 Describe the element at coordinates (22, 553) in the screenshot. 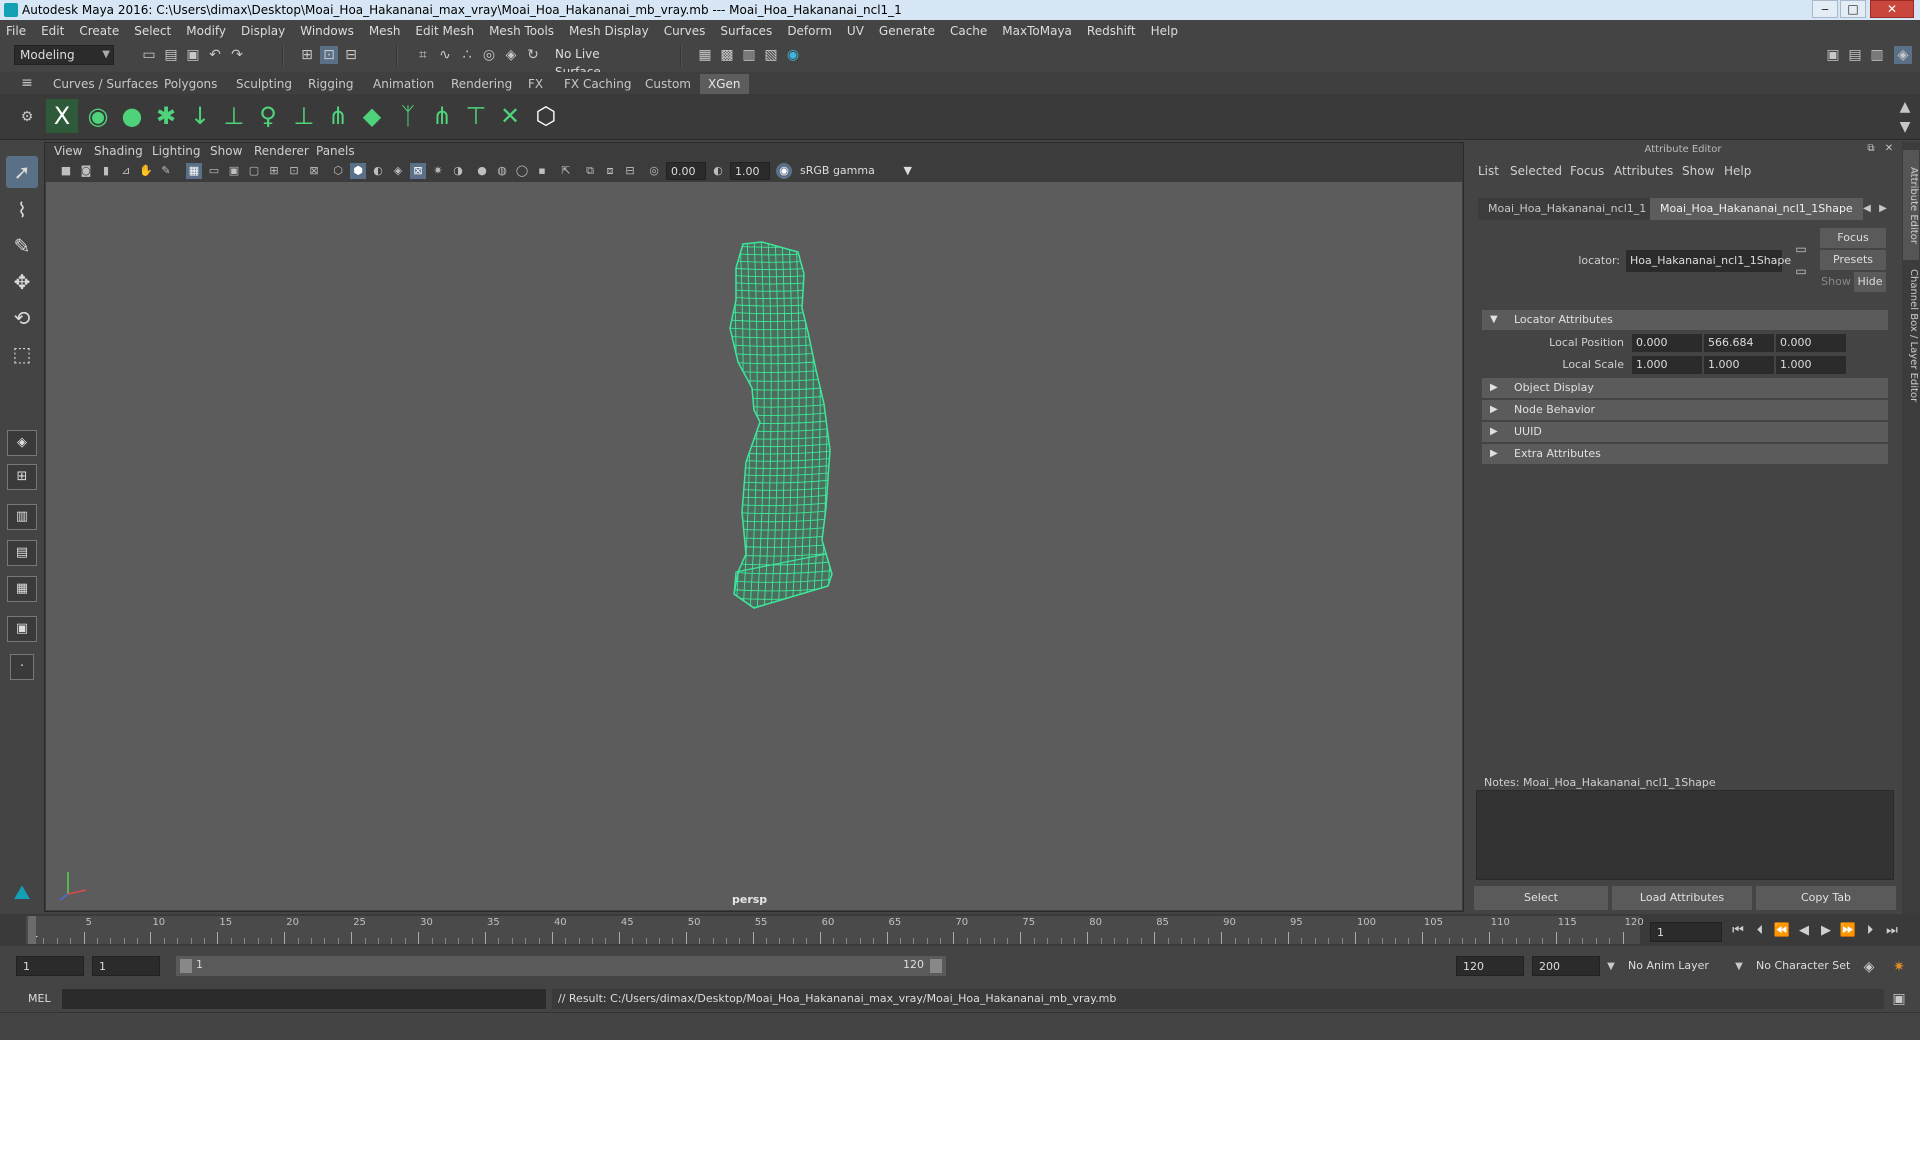

I see `outliner-persp-layout-icon: ▤` at that location.